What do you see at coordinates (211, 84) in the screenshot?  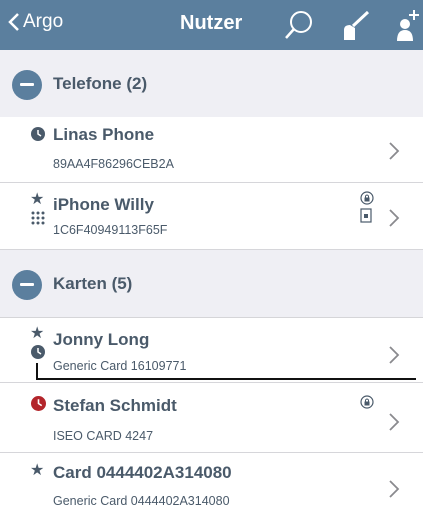 I see `section-header-phones: Telefone (2)` at bounding box center [211, 84].